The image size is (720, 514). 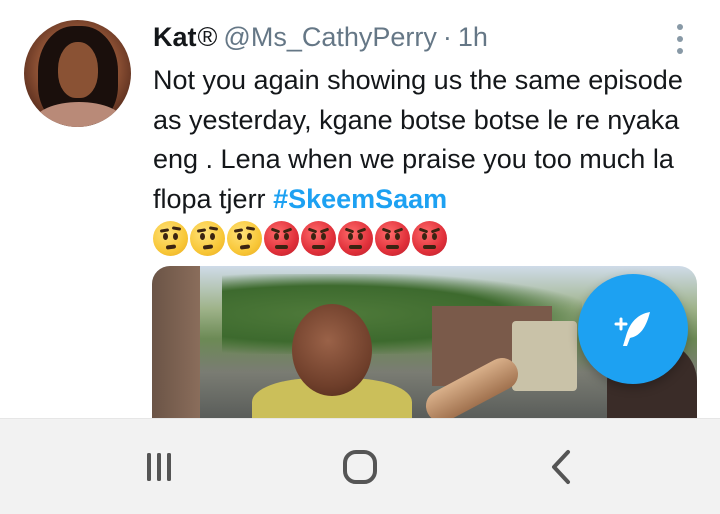 I want to click on media-man-head, so click(x=332, y=350).